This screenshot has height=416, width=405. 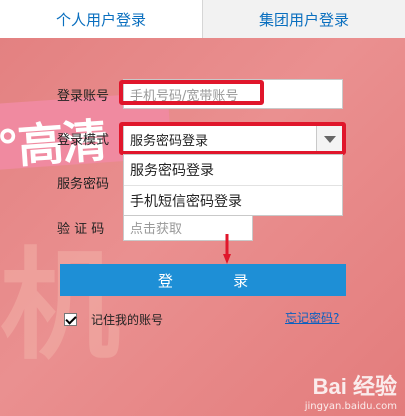 What do you see at coordinates (184, 96) in the screenshot?
I see `account-placeholder: 手机号码/宽带账号` at bounding box center [184, 96].